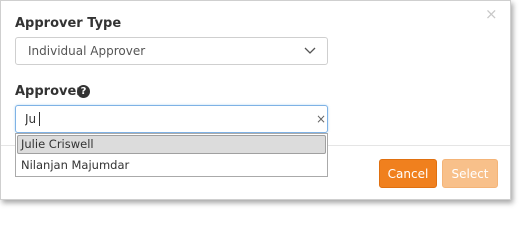 This screenshot has height=240, width=519. I want to click on suggestion-item: Nilanjan Majumdar, so click(171, 165).